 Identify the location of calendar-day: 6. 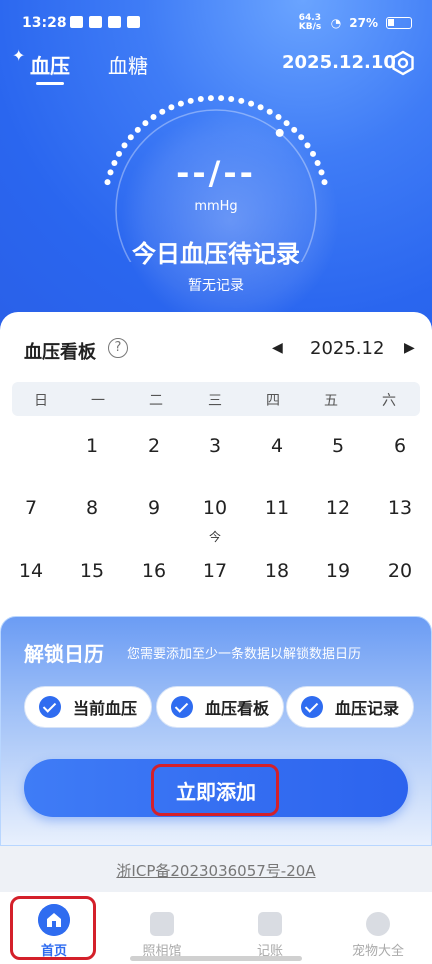
(400, 446).